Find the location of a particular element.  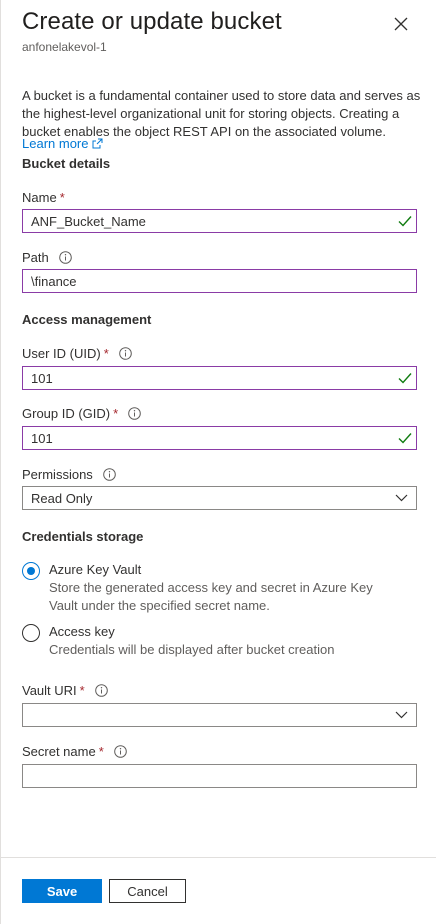

uid-label: User ID (UID) * is located at coordinates (77, 353).